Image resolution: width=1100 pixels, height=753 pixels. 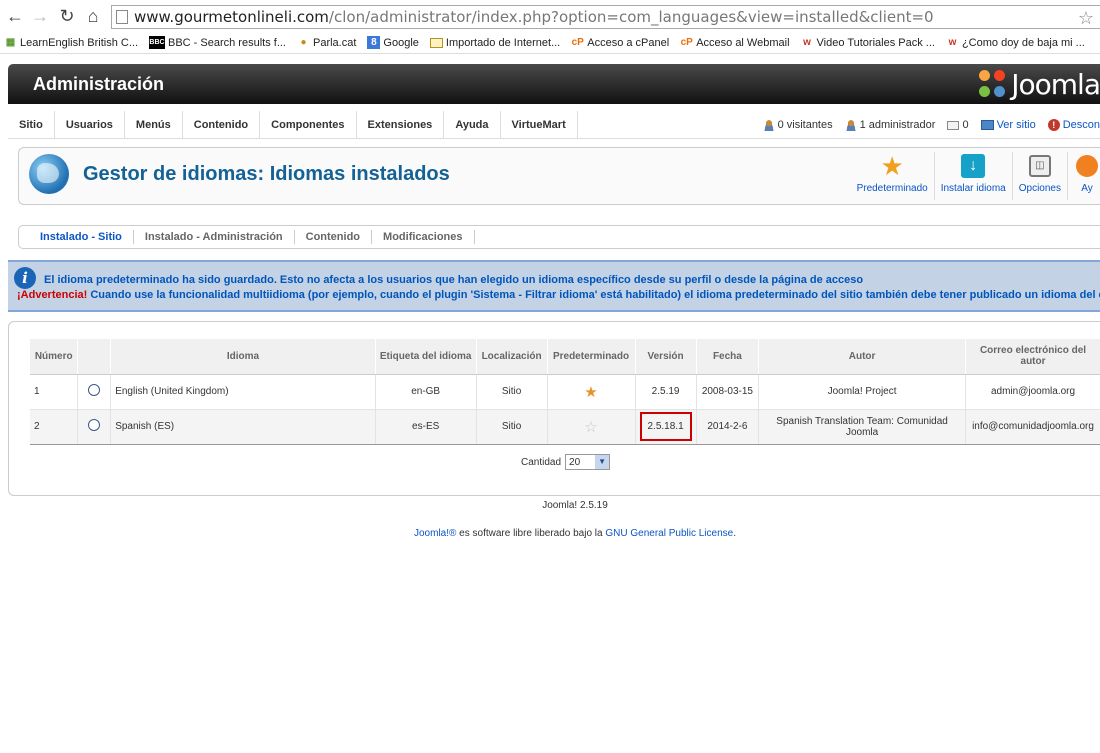 What do you see at coordinates (666, 357) in the screenshot?
I see `col-version: Versión` at bounding box center [666, 357].